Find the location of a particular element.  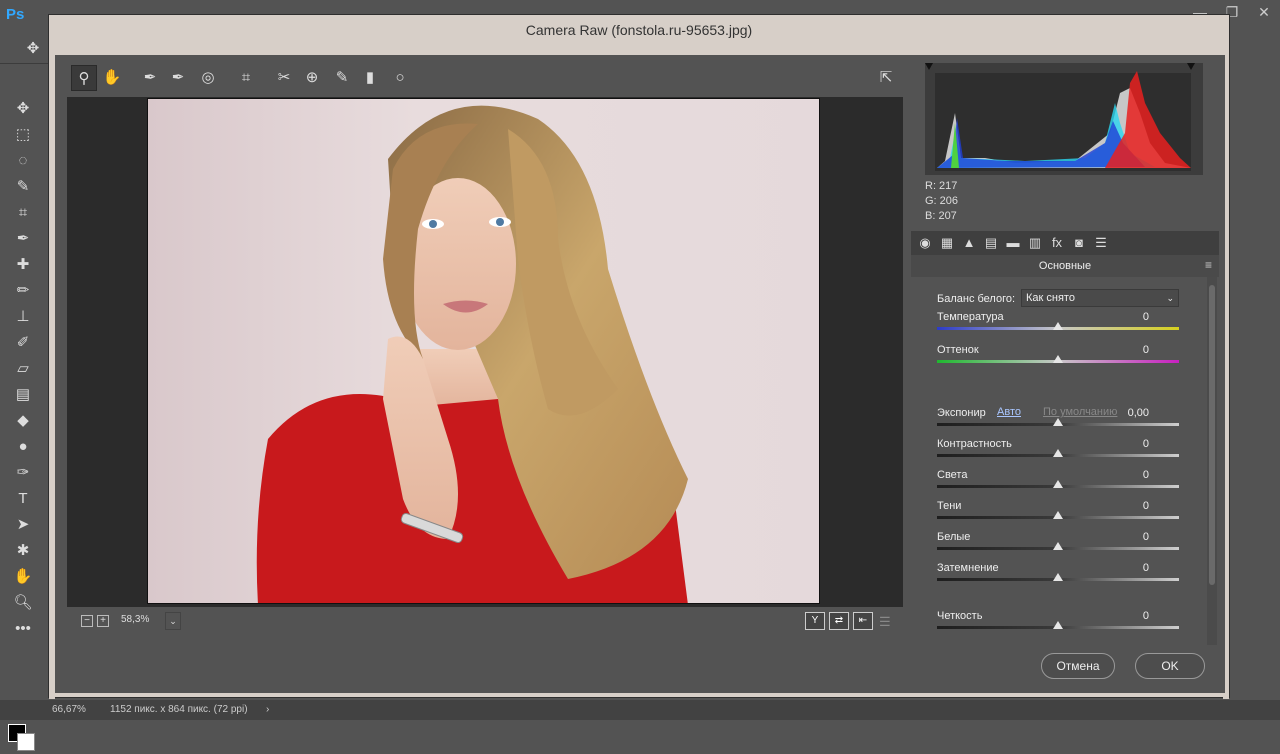

presets-tab-icon: ☰ is located at coordinates (1101, 243).